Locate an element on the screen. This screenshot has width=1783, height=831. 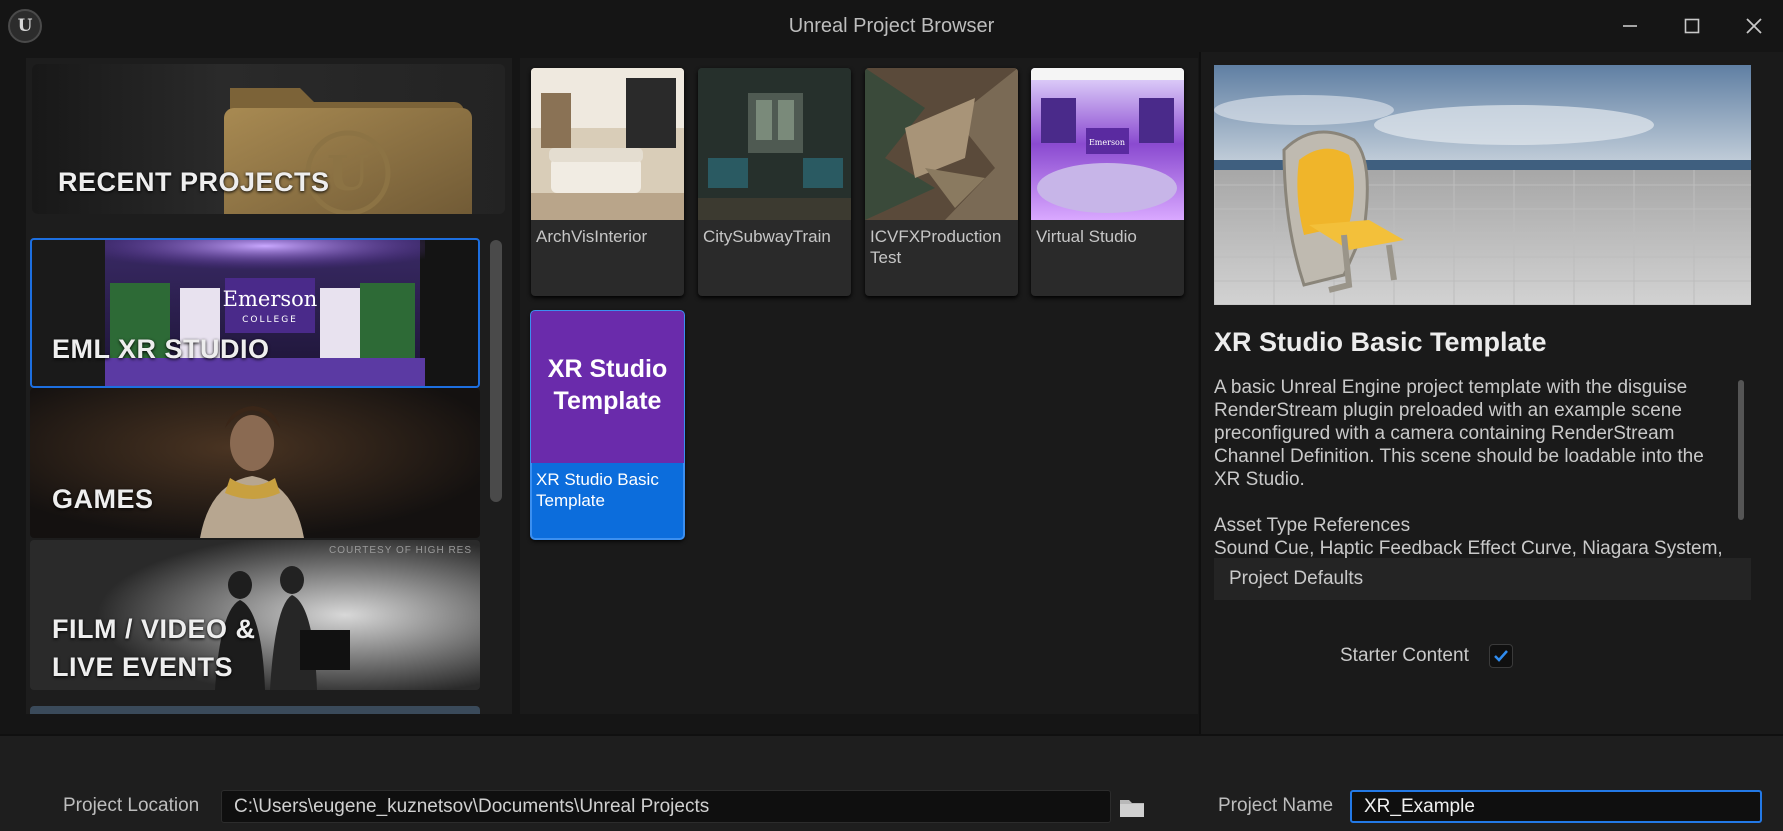
template-archvisinterior: ArchVisInterior is located at coordinates (607, 182).